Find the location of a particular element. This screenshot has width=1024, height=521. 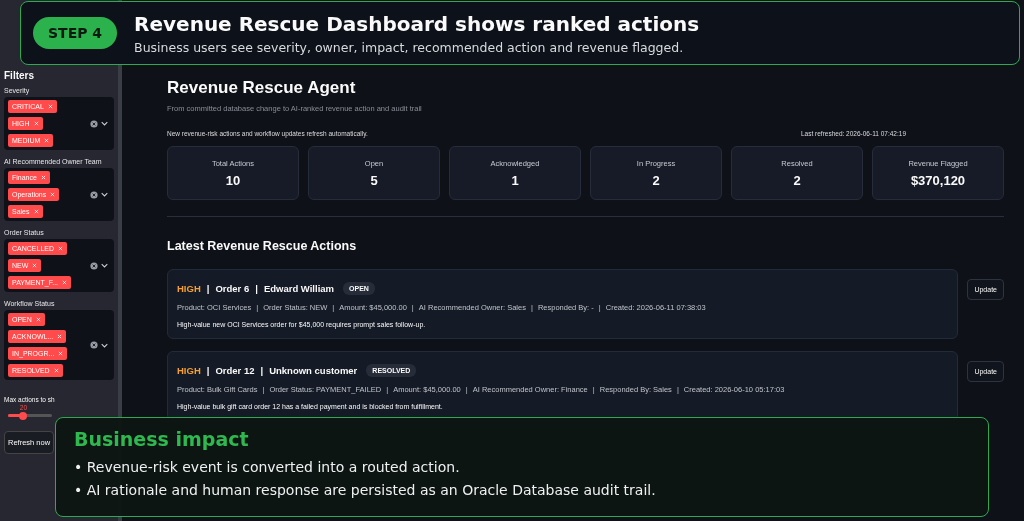

banner-subtitle: Business users see severity, owner, impact, recommended action and revenue flagged. is located at coordinates (409, 47).